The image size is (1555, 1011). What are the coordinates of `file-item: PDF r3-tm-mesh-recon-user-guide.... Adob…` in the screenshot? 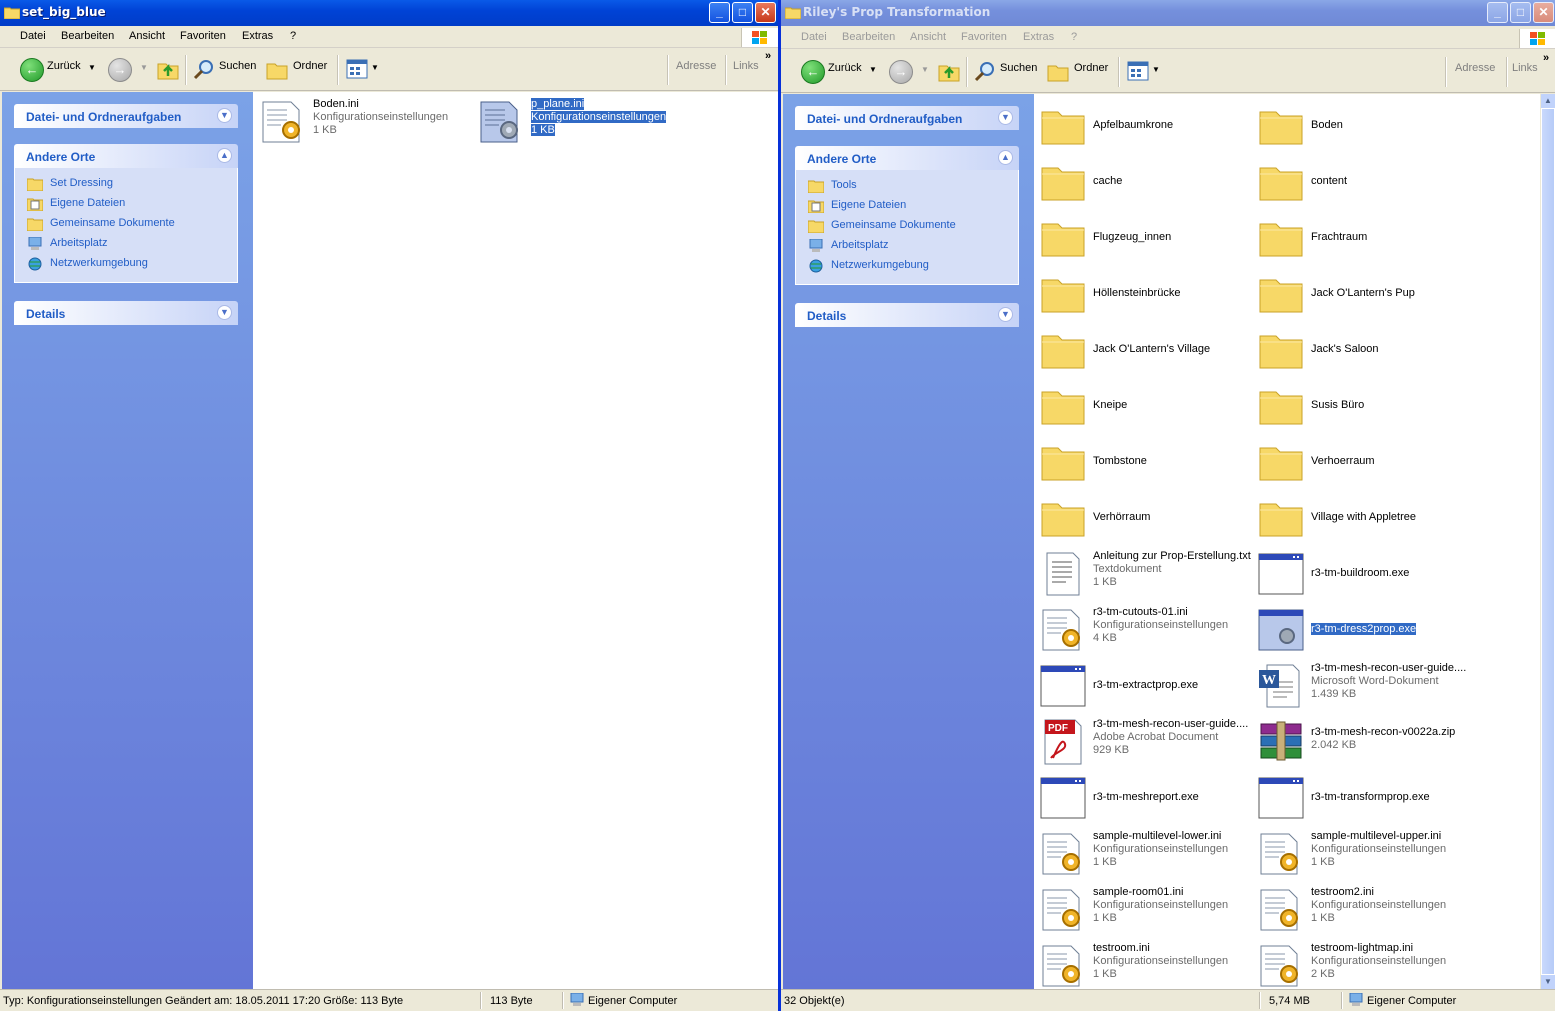 It's located at (1146, 744).